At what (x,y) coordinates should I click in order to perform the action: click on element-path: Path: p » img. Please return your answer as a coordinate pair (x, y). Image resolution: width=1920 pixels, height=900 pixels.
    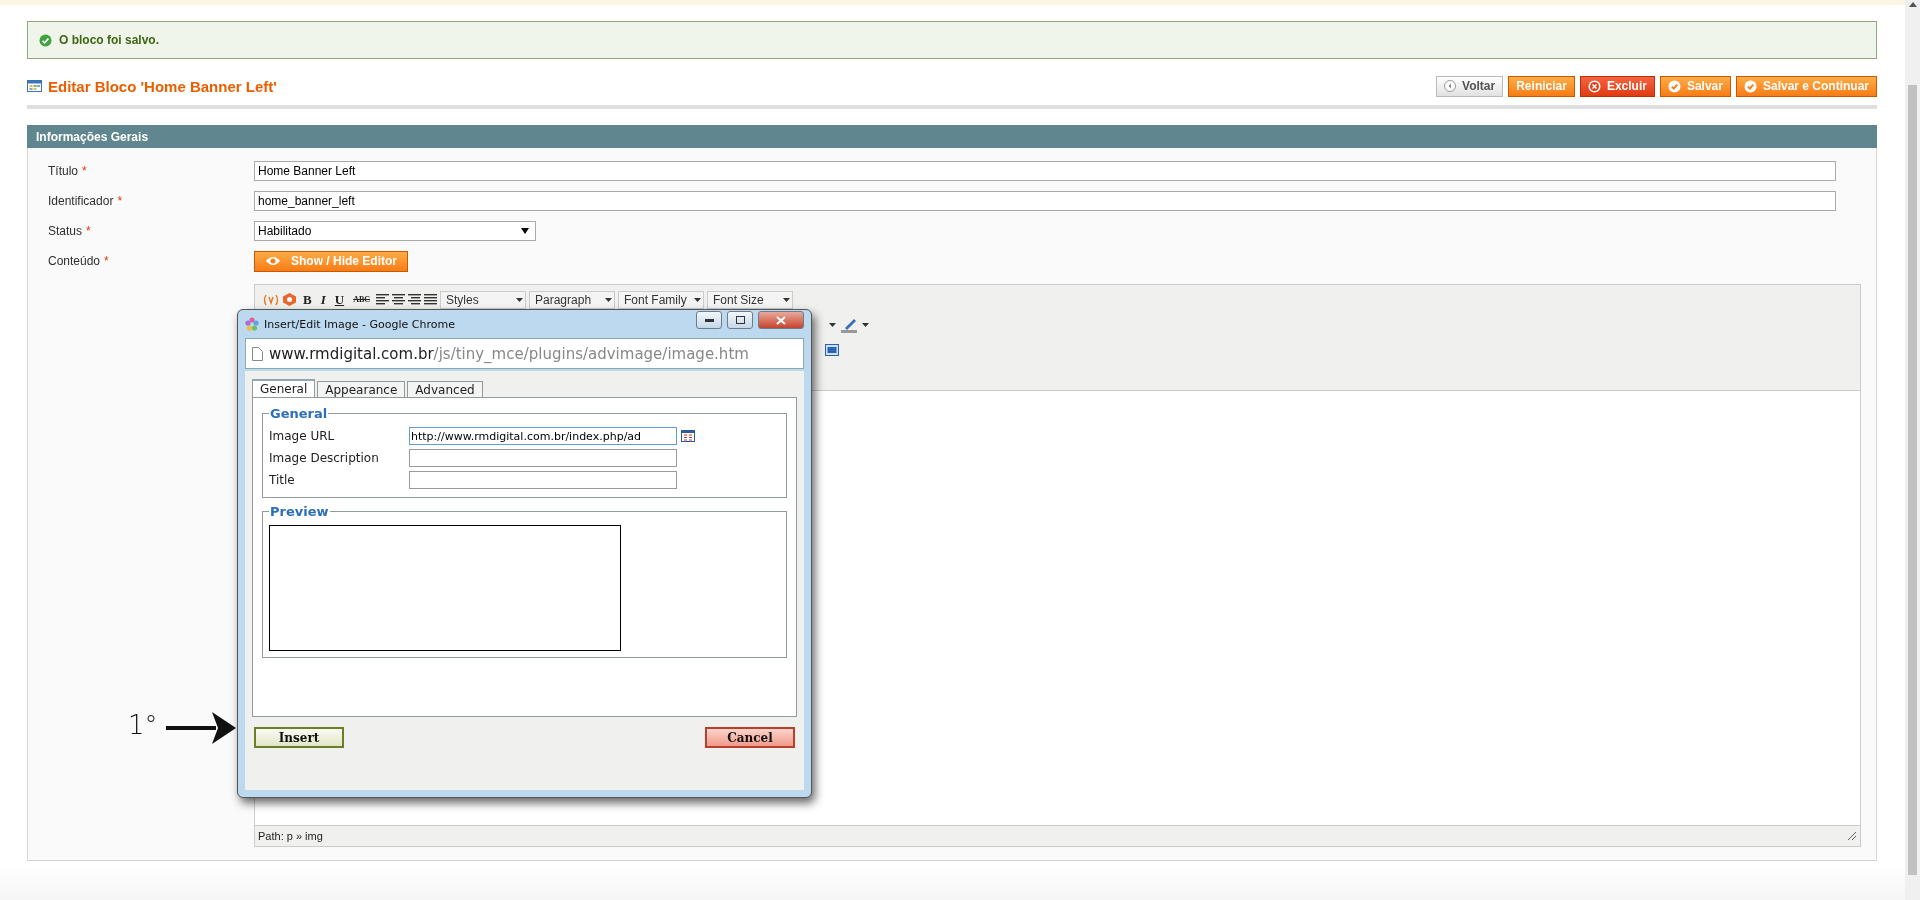
    Looking at the image, I should click on (290, 836).